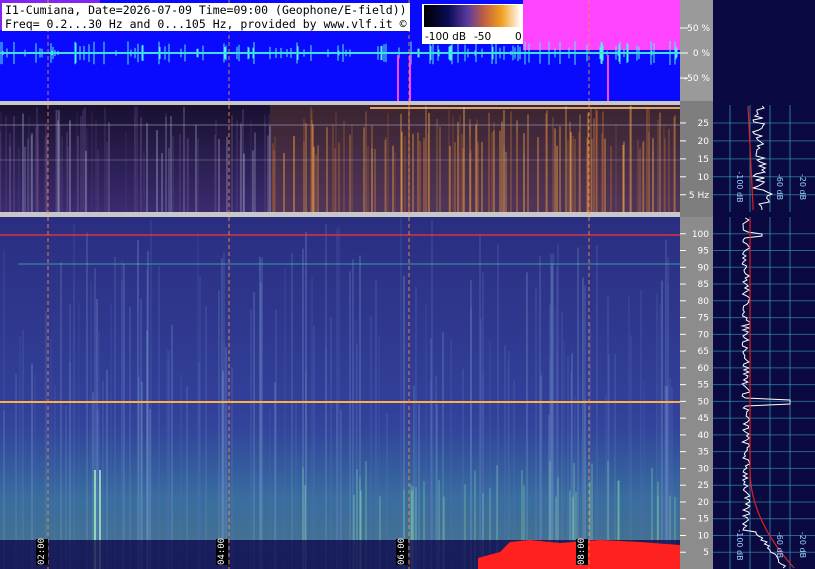  What do you see at coordinates (703, 453) in the screenshot?
I see `hf-y-label: 35` at bounding box center [703, 453].